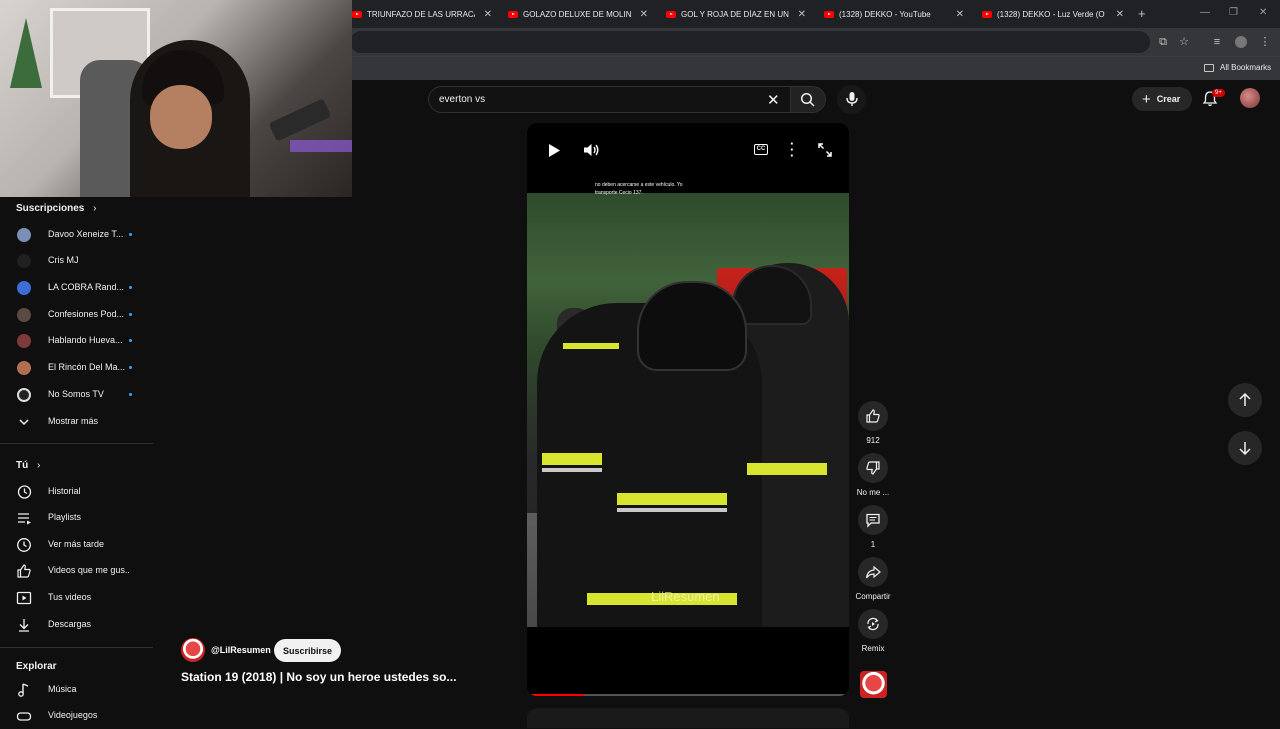 This screenshot has width=1280, height=729. What do you see at coordinates (688, 695) in the screenshot?
I see `progress-bar` at bounding box center [688, 695].